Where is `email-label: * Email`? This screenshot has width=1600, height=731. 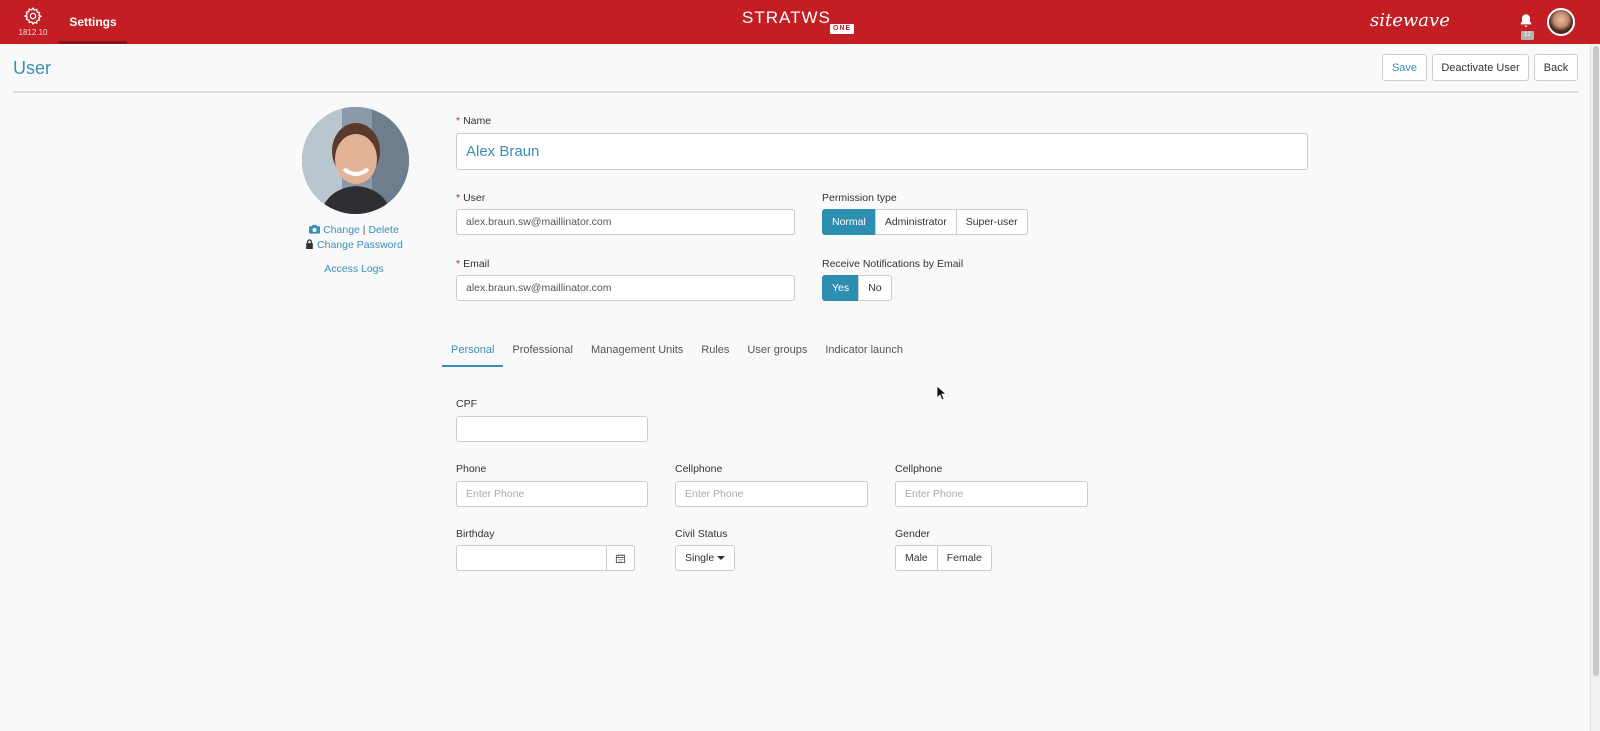 email-label: * Email is located at coordinates (472, 264).